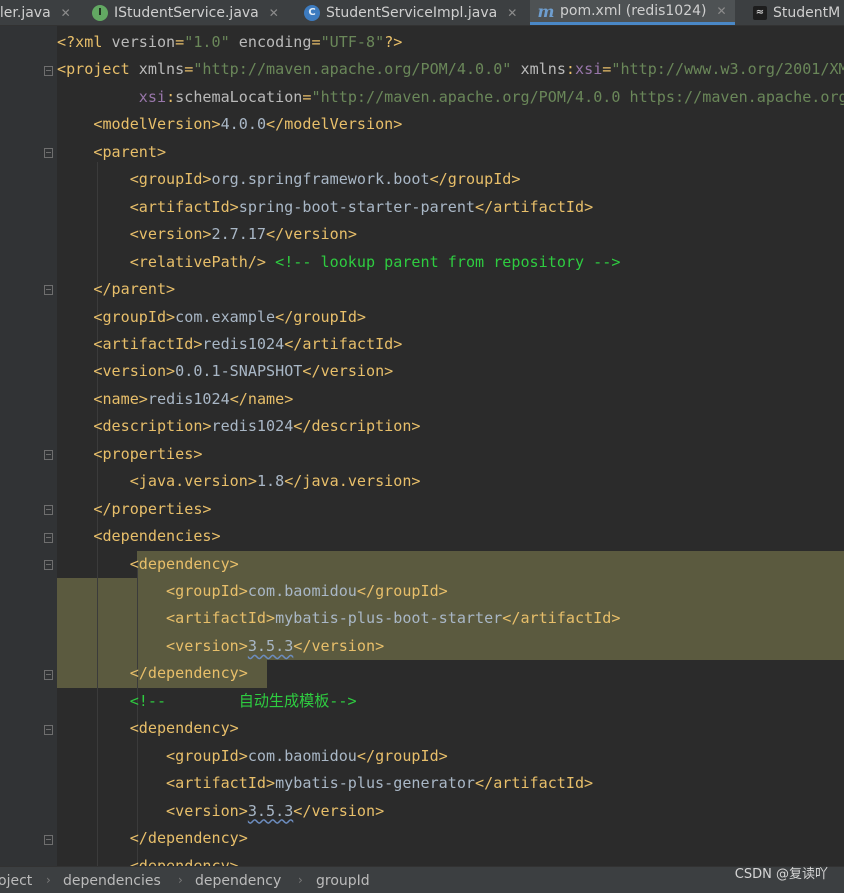  Describe the element at coordinates (25, 12) in the screenshot. I see `tab-label: ller.java` at that location.